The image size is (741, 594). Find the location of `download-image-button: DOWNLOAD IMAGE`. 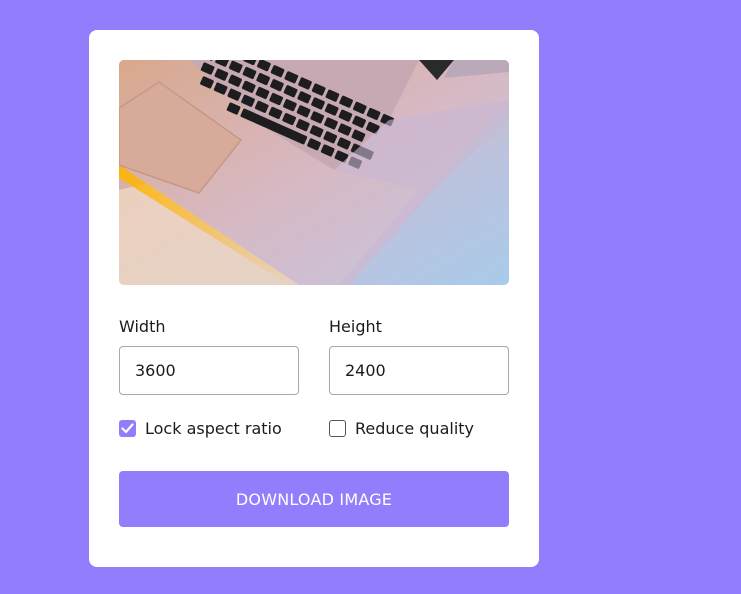

download-image-button: DOWNLOAD IMAGE is located at coordinates (314, 499).